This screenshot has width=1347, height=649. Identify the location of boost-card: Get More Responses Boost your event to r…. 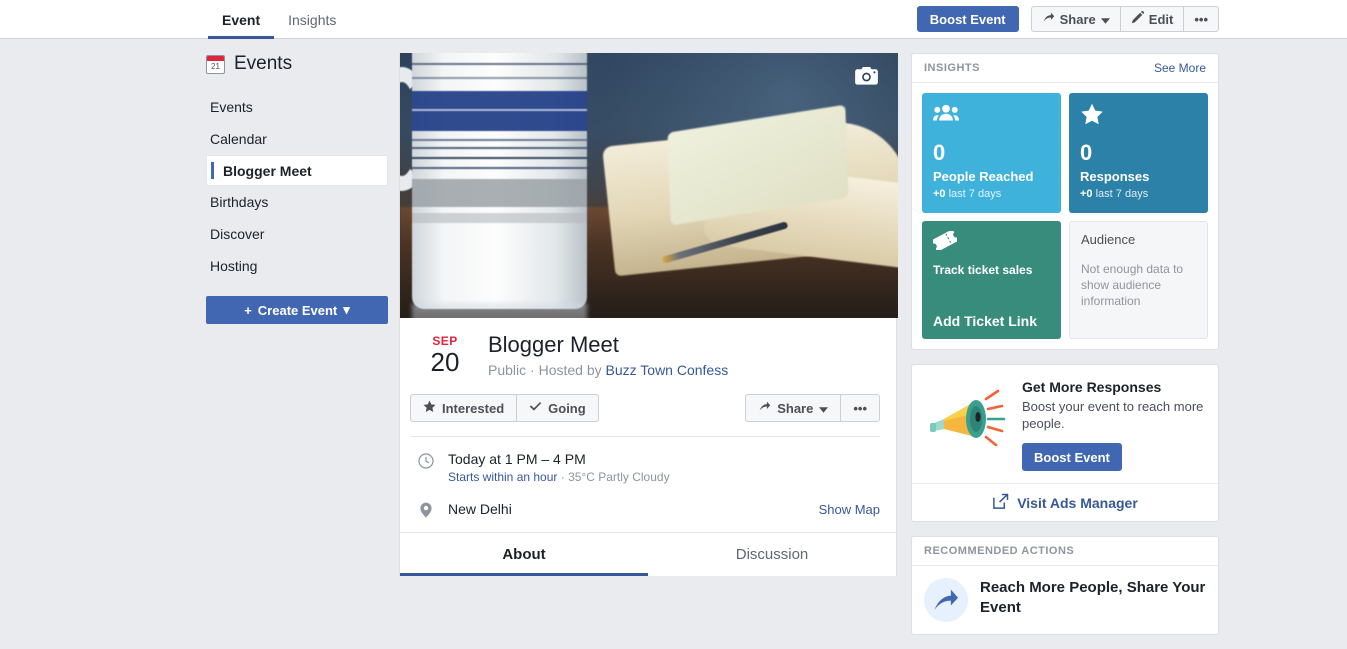
(1065, 443).